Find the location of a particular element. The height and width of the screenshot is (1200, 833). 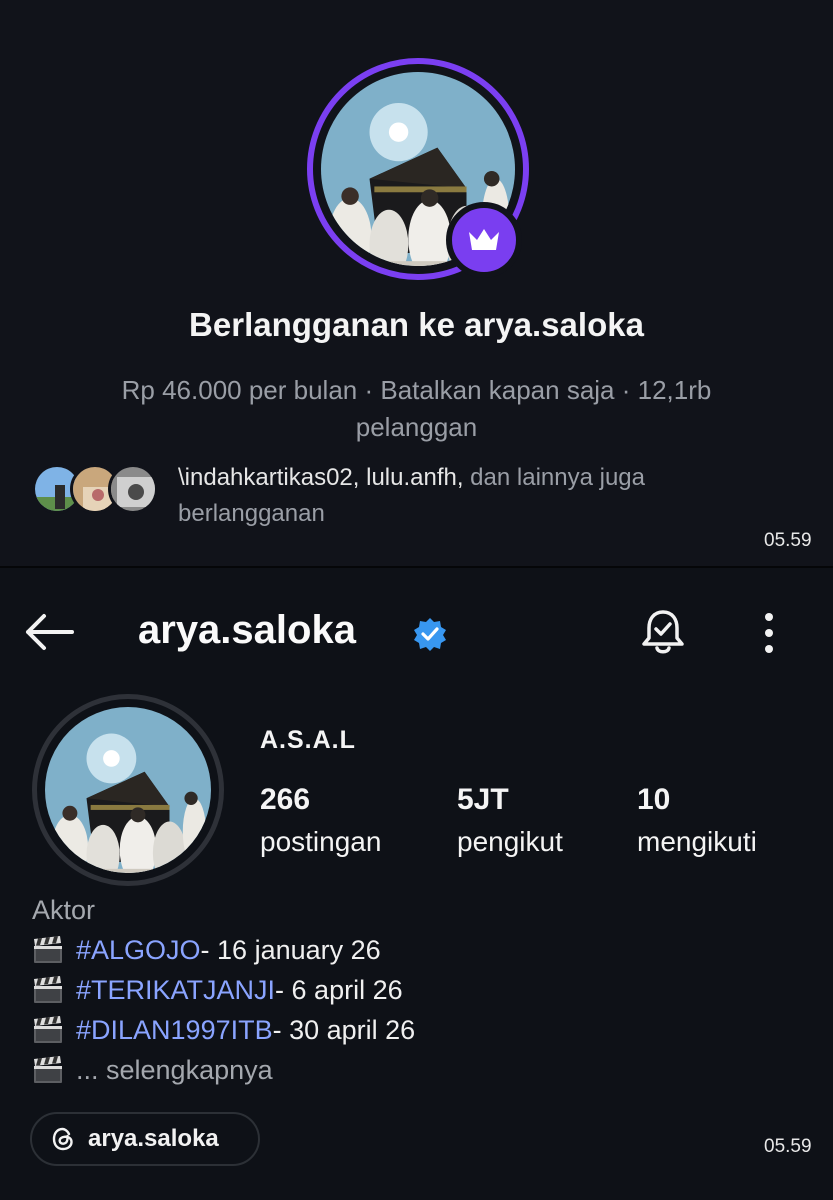

profile-avatar is located at coordinates (128, 790).